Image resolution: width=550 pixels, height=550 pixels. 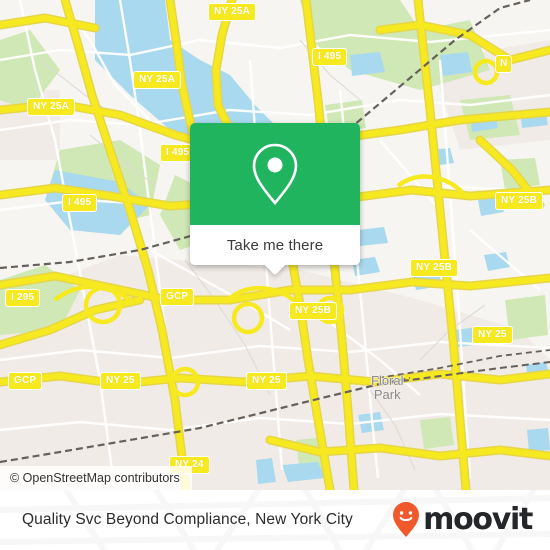 I want to click on popup-footer: Take me there, so click(x=275, y=250).